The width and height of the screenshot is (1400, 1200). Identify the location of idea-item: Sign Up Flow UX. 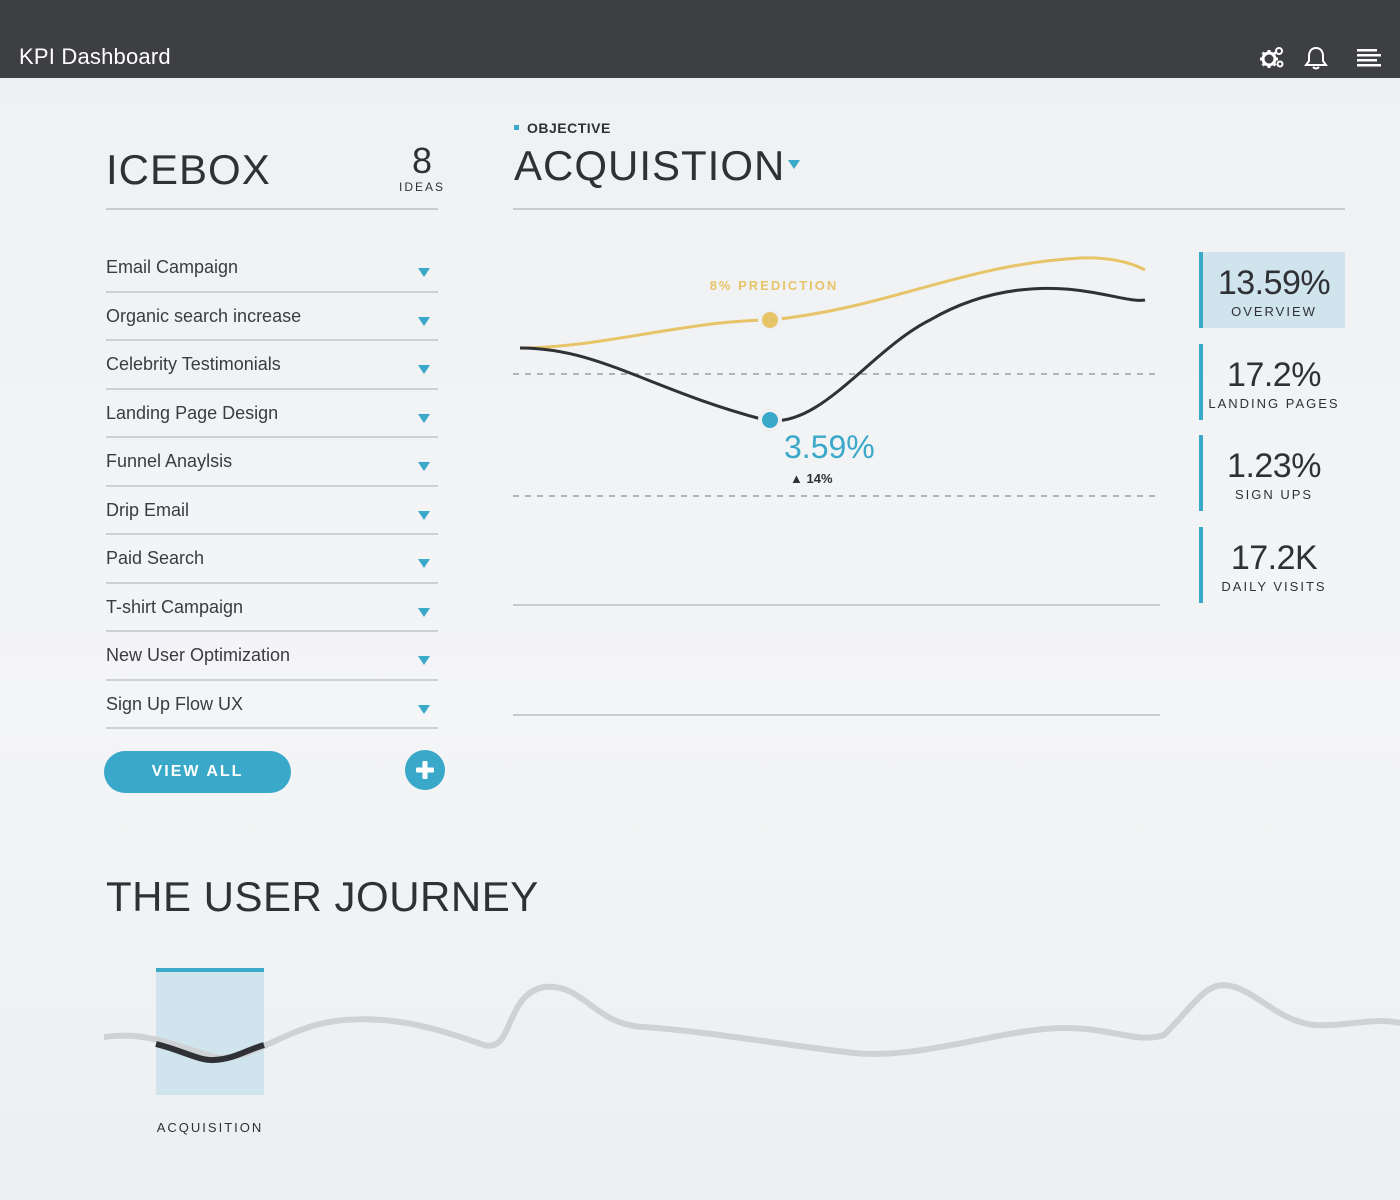
(272, 705).